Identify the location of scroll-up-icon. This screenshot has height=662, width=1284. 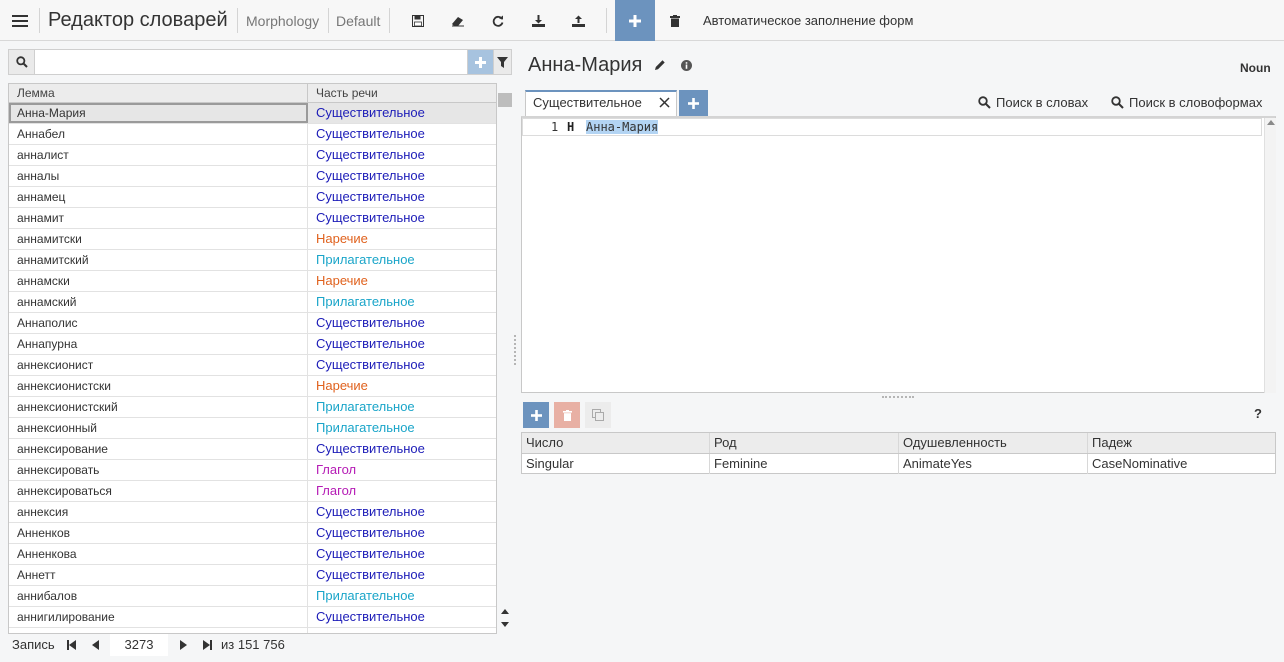
(1271, 122).